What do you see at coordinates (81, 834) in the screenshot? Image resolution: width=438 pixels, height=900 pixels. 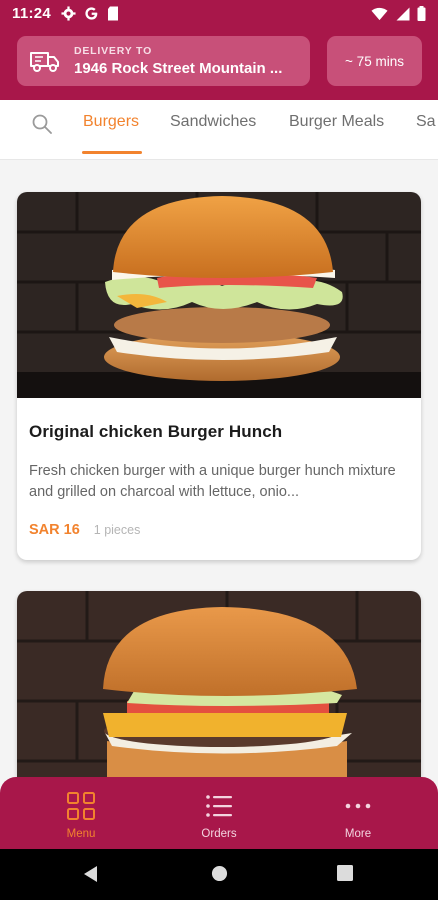 I see `nav-menu-label: Menu` at bounding box center [81, 834].